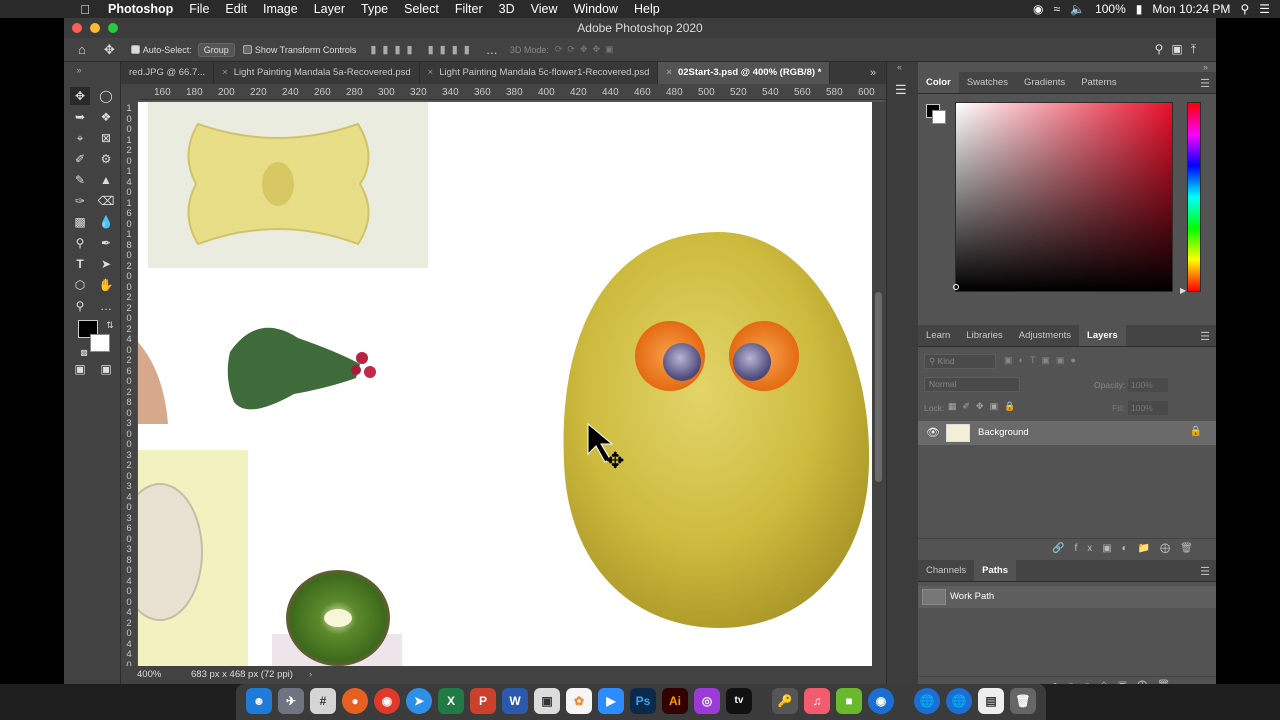 Image resolution: width=1280 pixels, height=720 pixels. What do you see at coordinates (236, 9) in the screenshot?
I see `menu-edit: Edit` at bounding box center [236, 9].